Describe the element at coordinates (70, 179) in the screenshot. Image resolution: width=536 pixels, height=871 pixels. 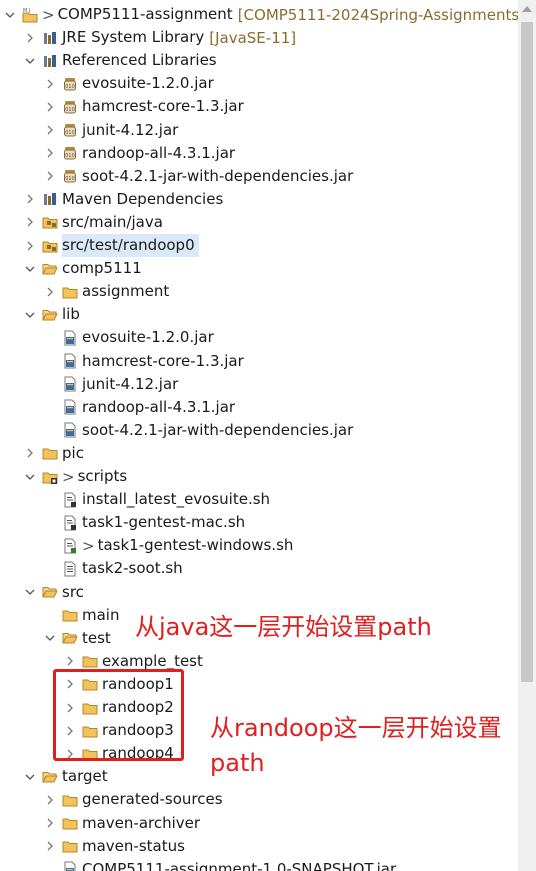
I see `svg-text: 010` at that location.